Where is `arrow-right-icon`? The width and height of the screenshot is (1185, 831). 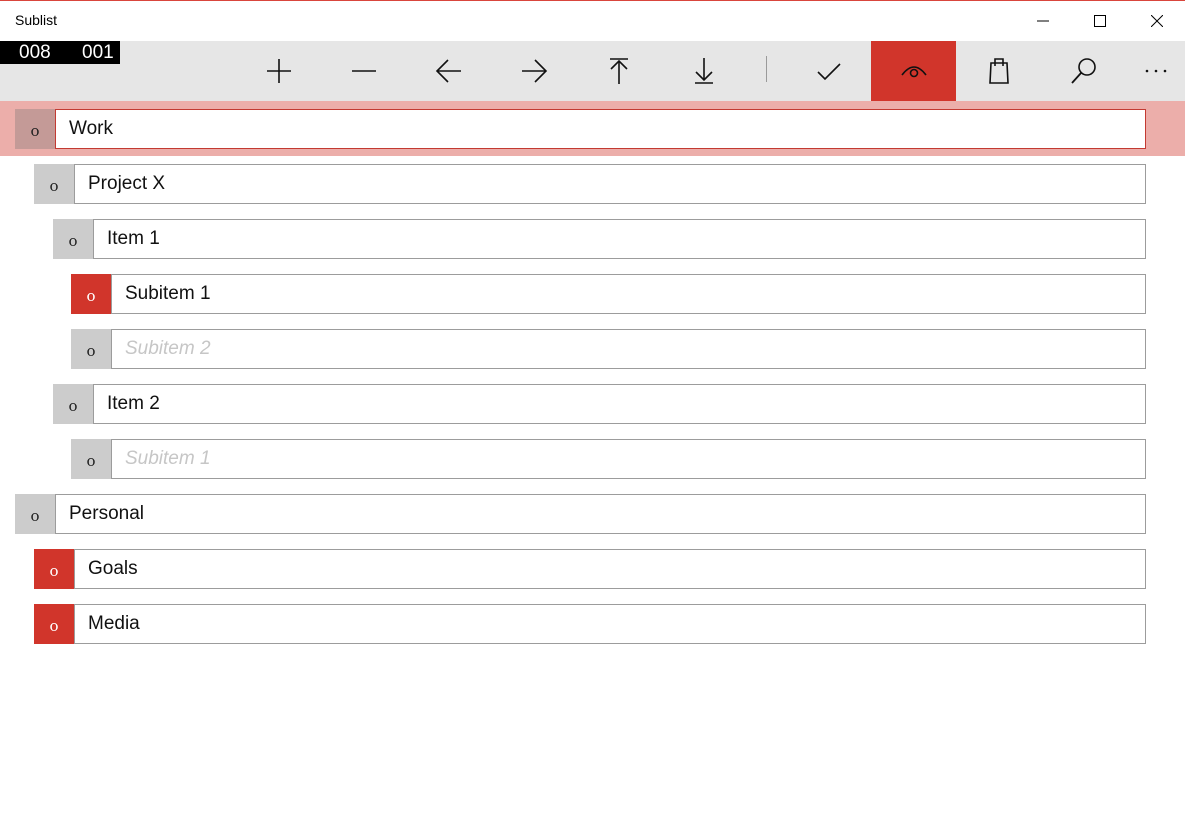
arrow-right-icon is located at coordinates (534, 71).